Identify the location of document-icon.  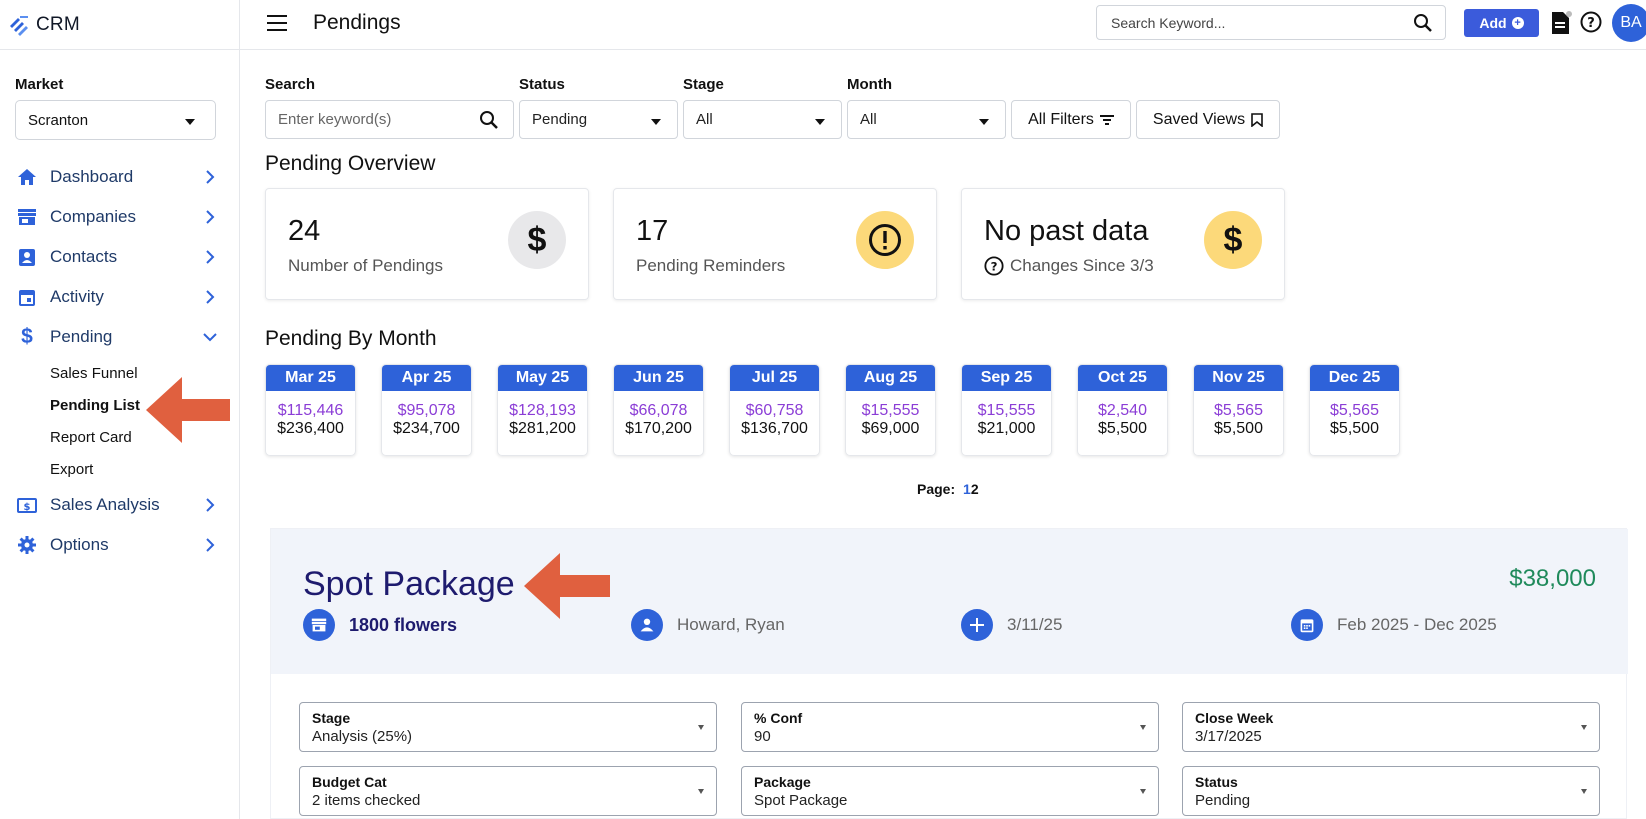
(1561, 23).